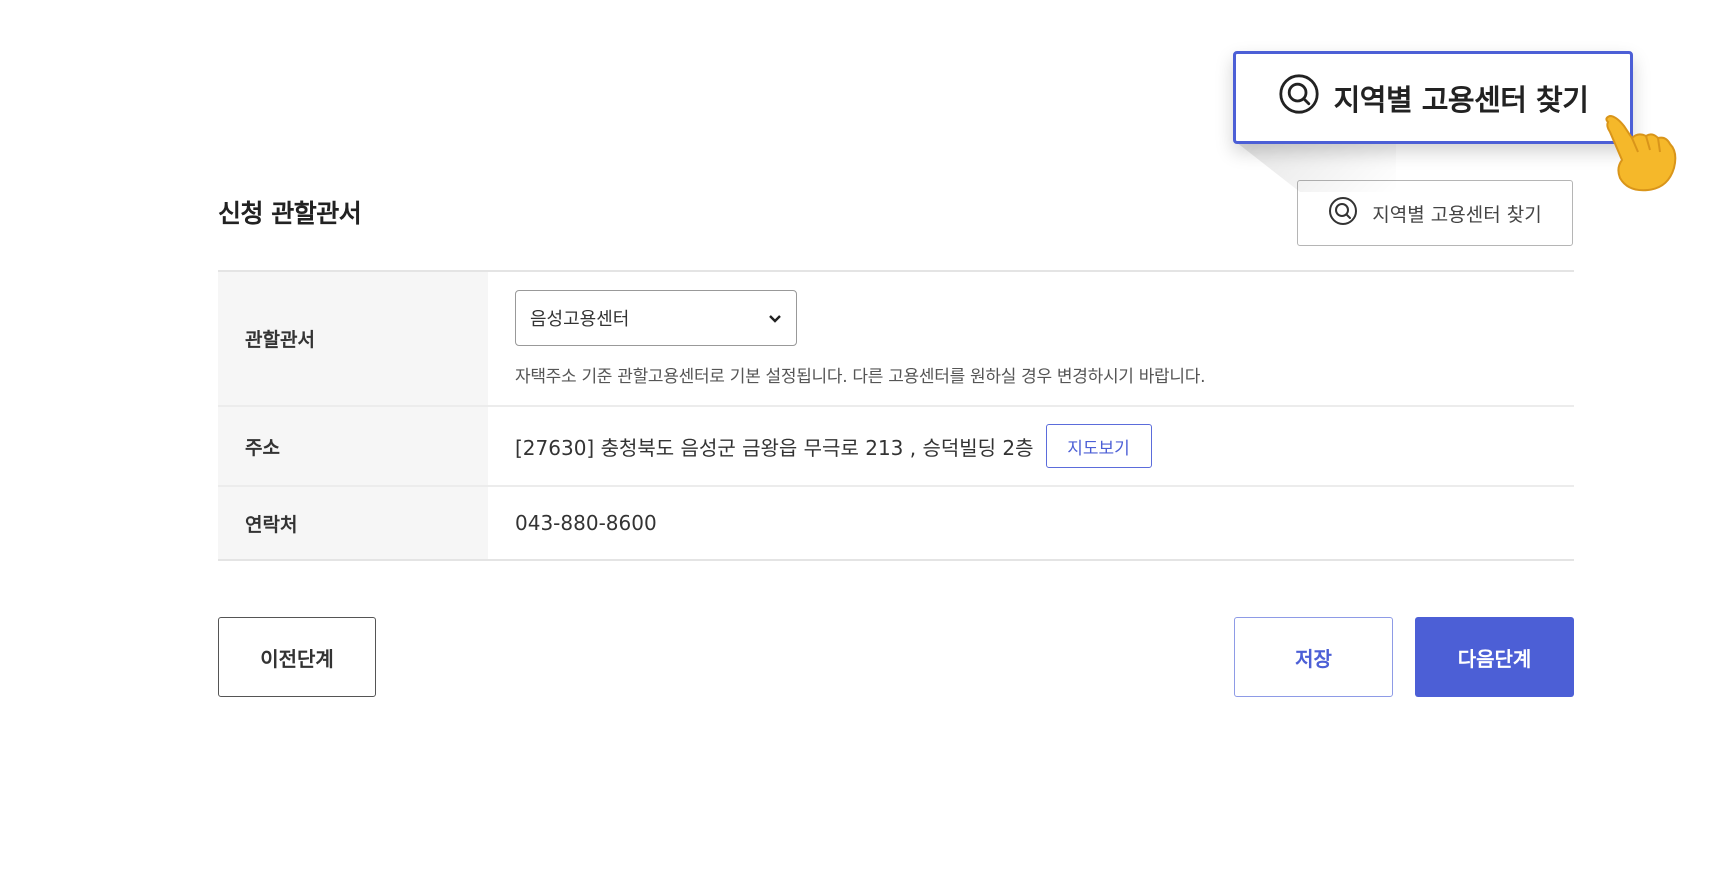 This screenshot has height=892, width=1716. Describe the element at coordinates (353, 446) in the screenshot. I see `address-label: 주소` at that location.